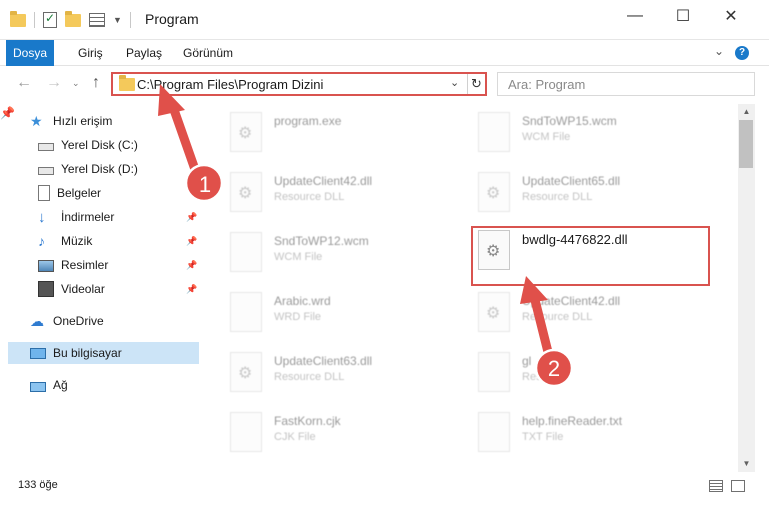 This screenshot has height=509, width=769. What do you see at coordinates (738, 486) in the screenshot?
I see `large-icons-view-icon` at bounding box center [738, 486].